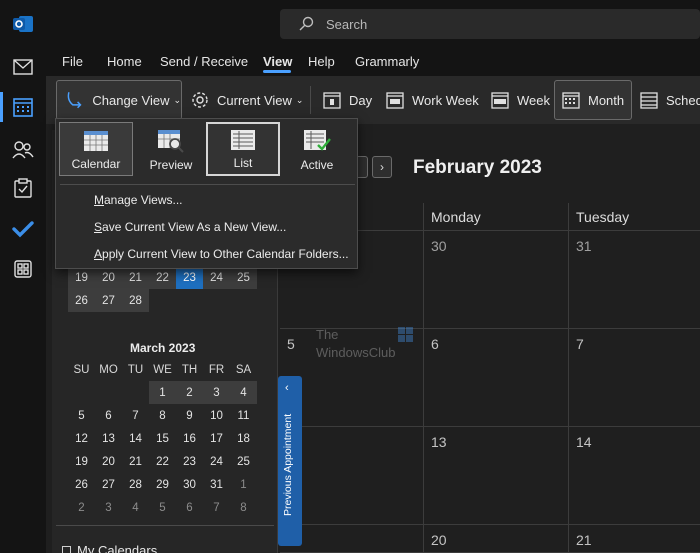 This screenshot has width=700, height=553. What do you see at coordinates (291, 344) in the screenshot?
I see `day-number: 5` at bounding box center [291, 344].